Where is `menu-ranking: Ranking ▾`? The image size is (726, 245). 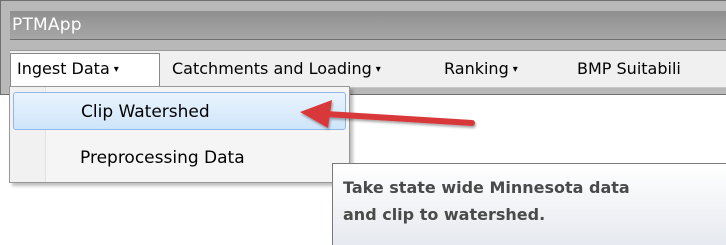 menu-ranking: Ranking ▾ is located at coordinates (481, 69).